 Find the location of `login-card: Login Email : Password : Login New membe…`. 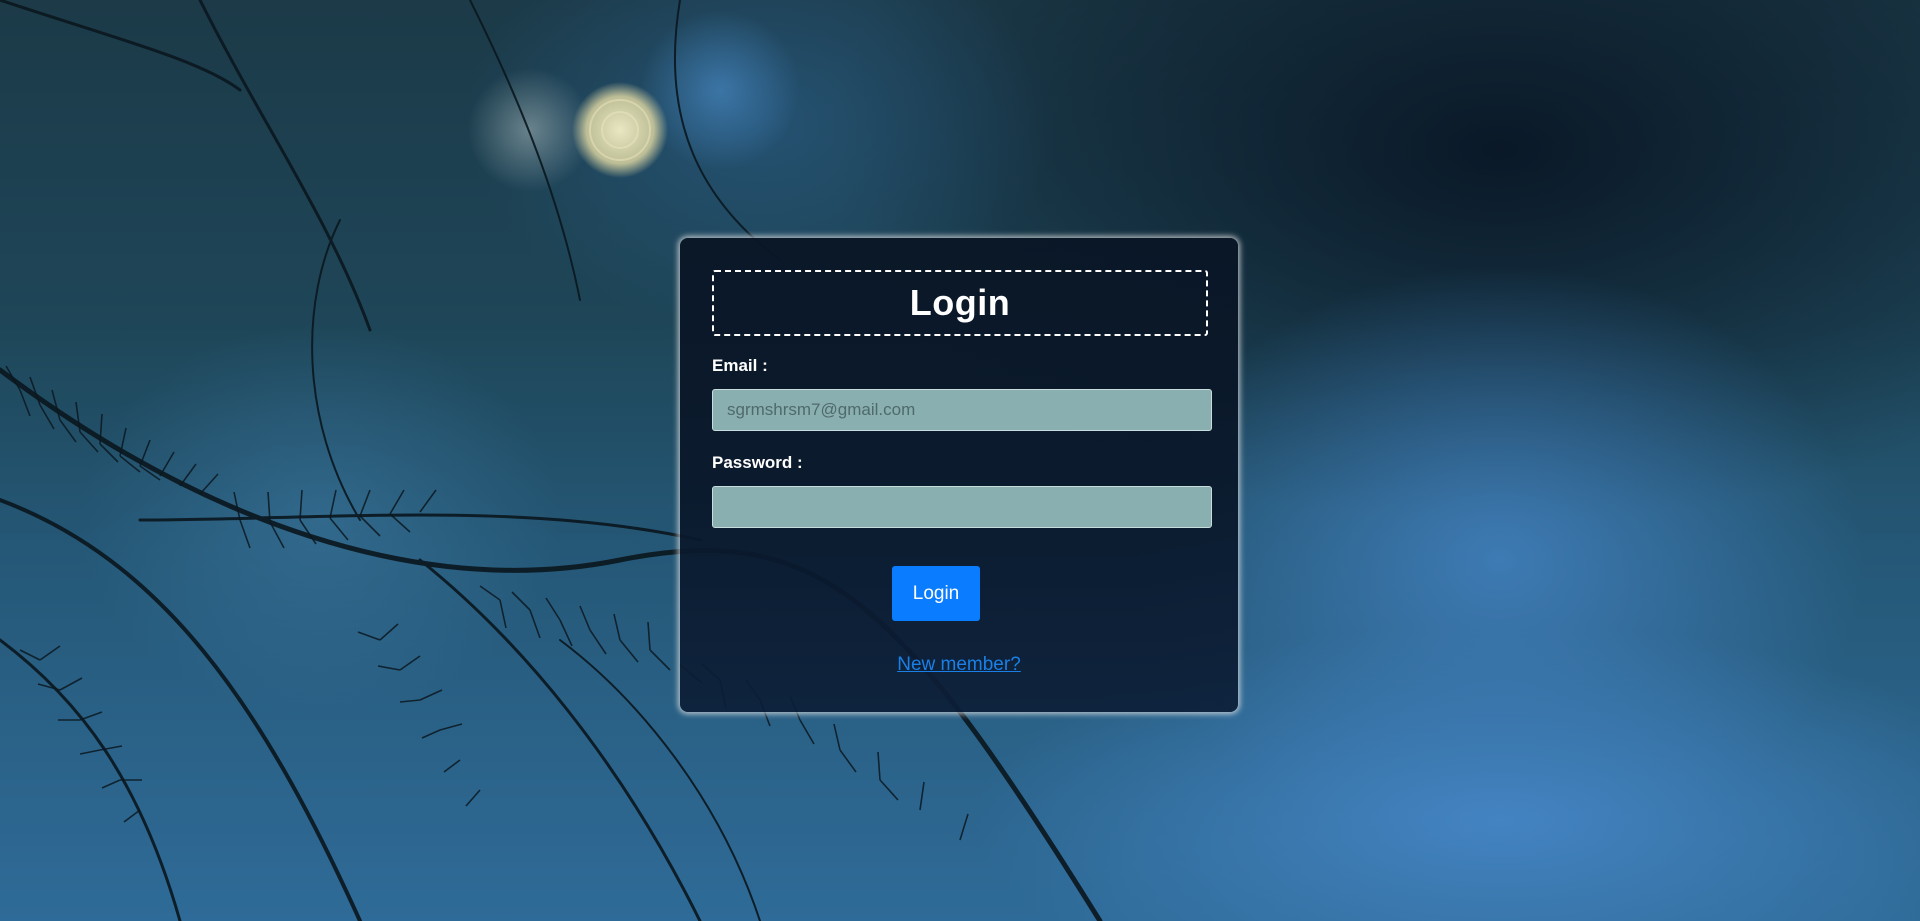

login-card: Login Email : Password : Login New membe… is located at coordinates (959, 475).